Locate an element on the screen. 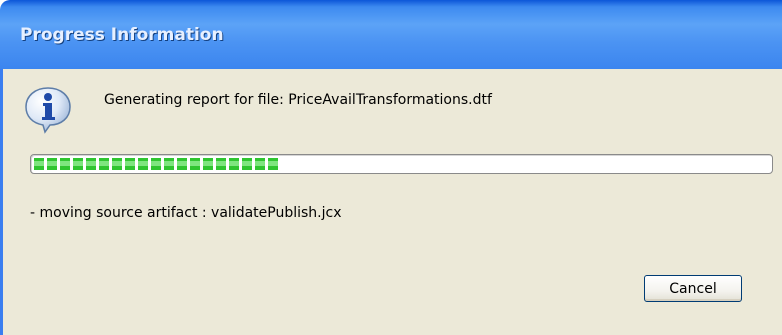 The width and height of the screenshot is (782, 335). info-icon is located at coordinates (48, 110).